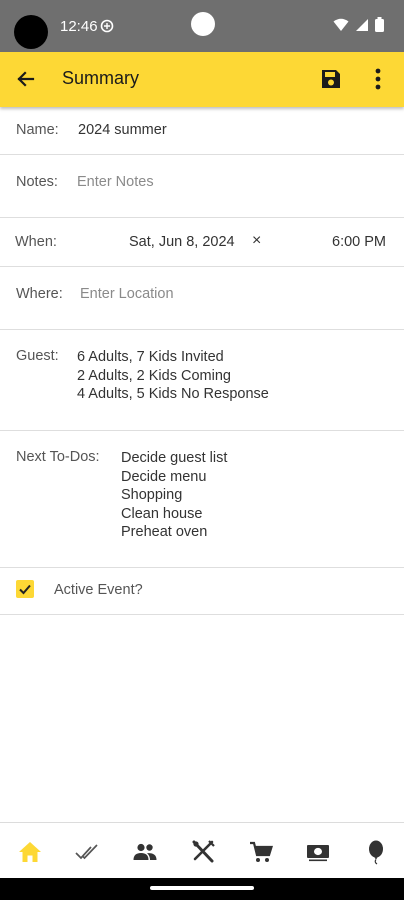  What do you see at coordinates (202, 591) in the screenshot?
I see `active-event-row: Active Event?` at bounding box center [202, 591].